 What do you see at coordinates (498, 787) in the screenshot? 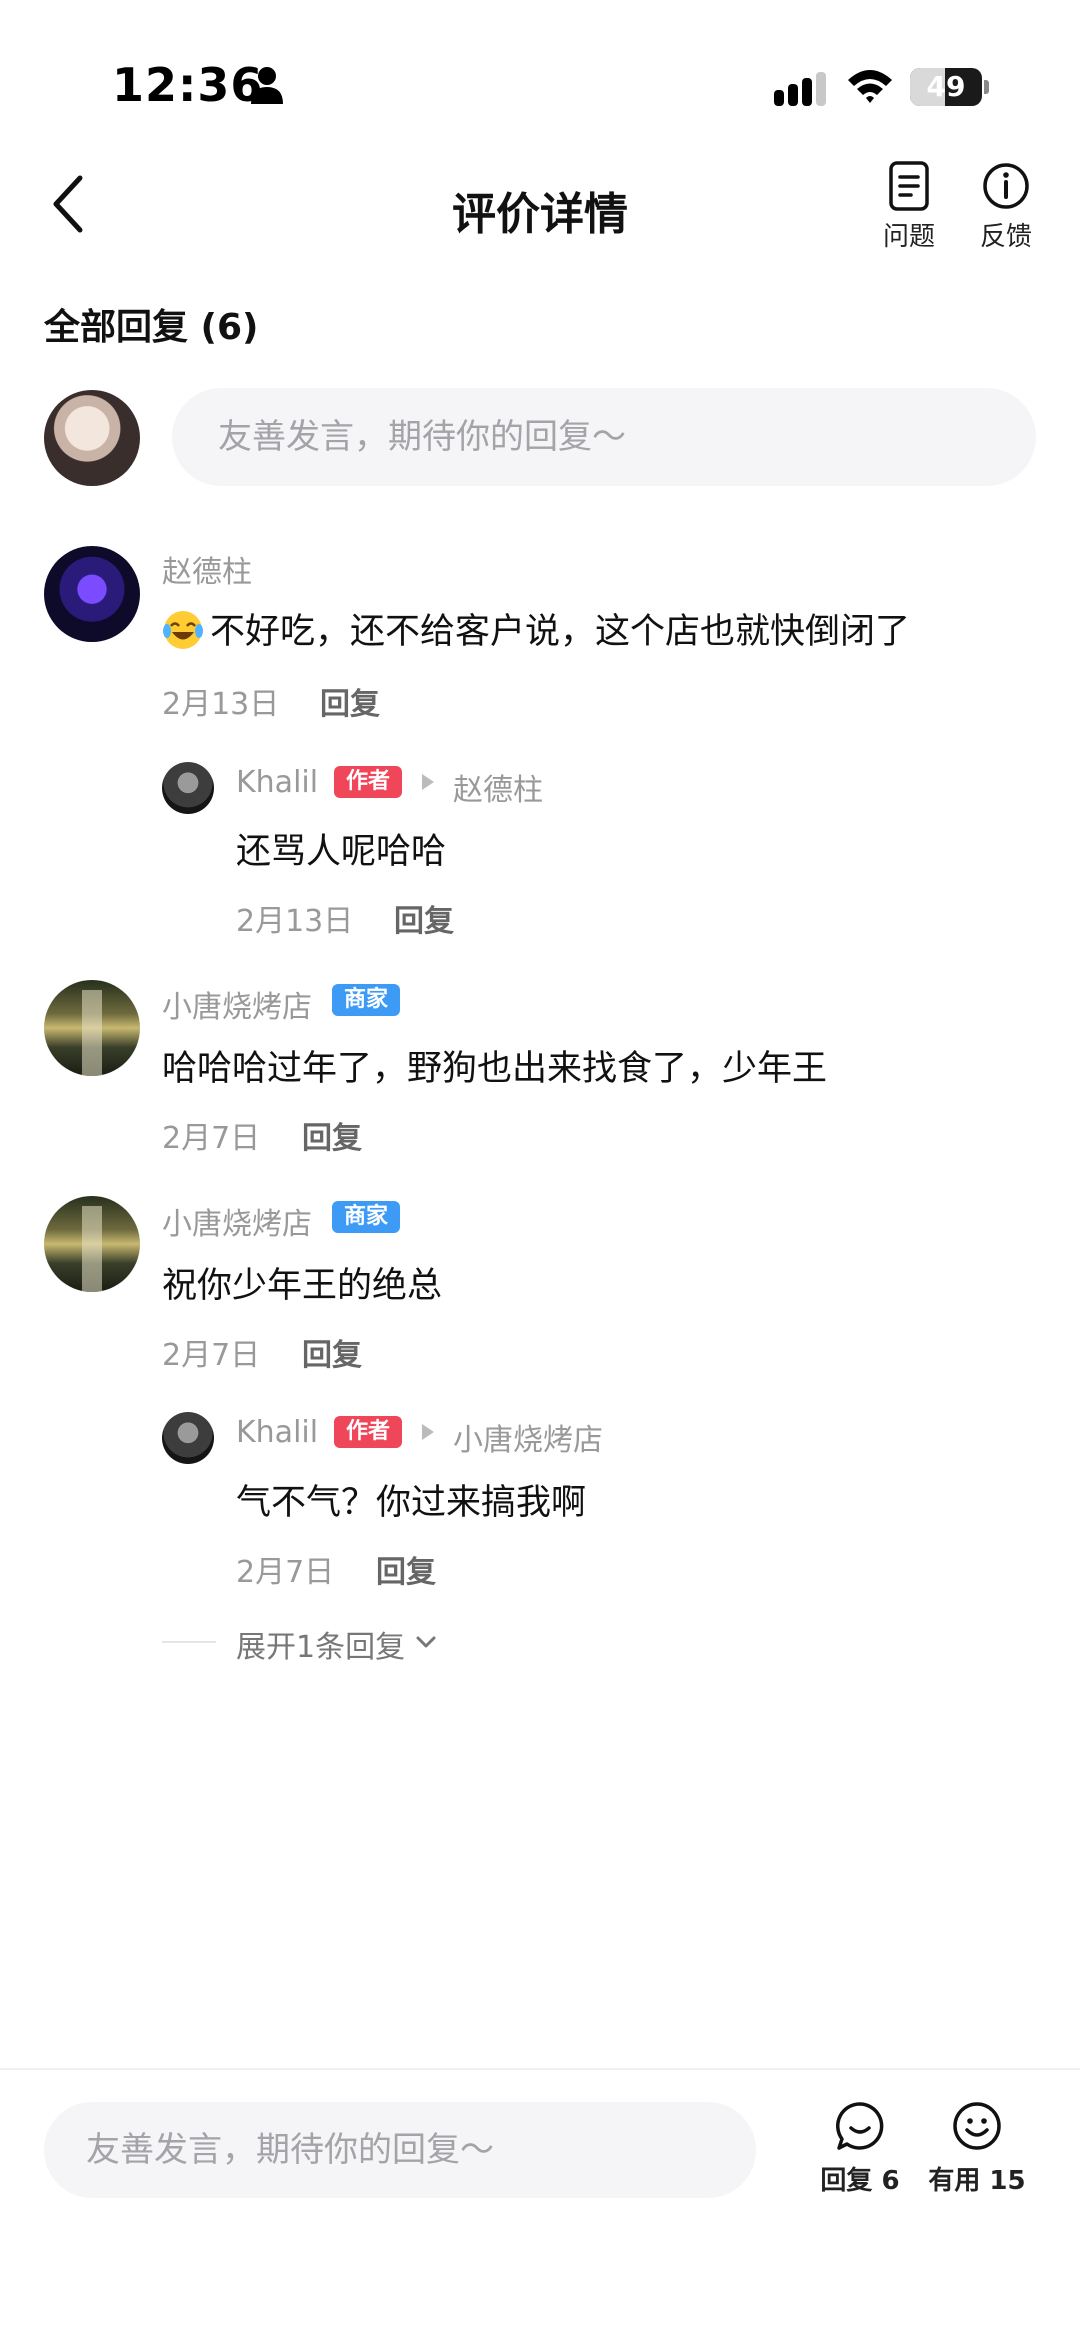
I see `reply-target-name: 赵德柱` at bounding box center [498, 787].